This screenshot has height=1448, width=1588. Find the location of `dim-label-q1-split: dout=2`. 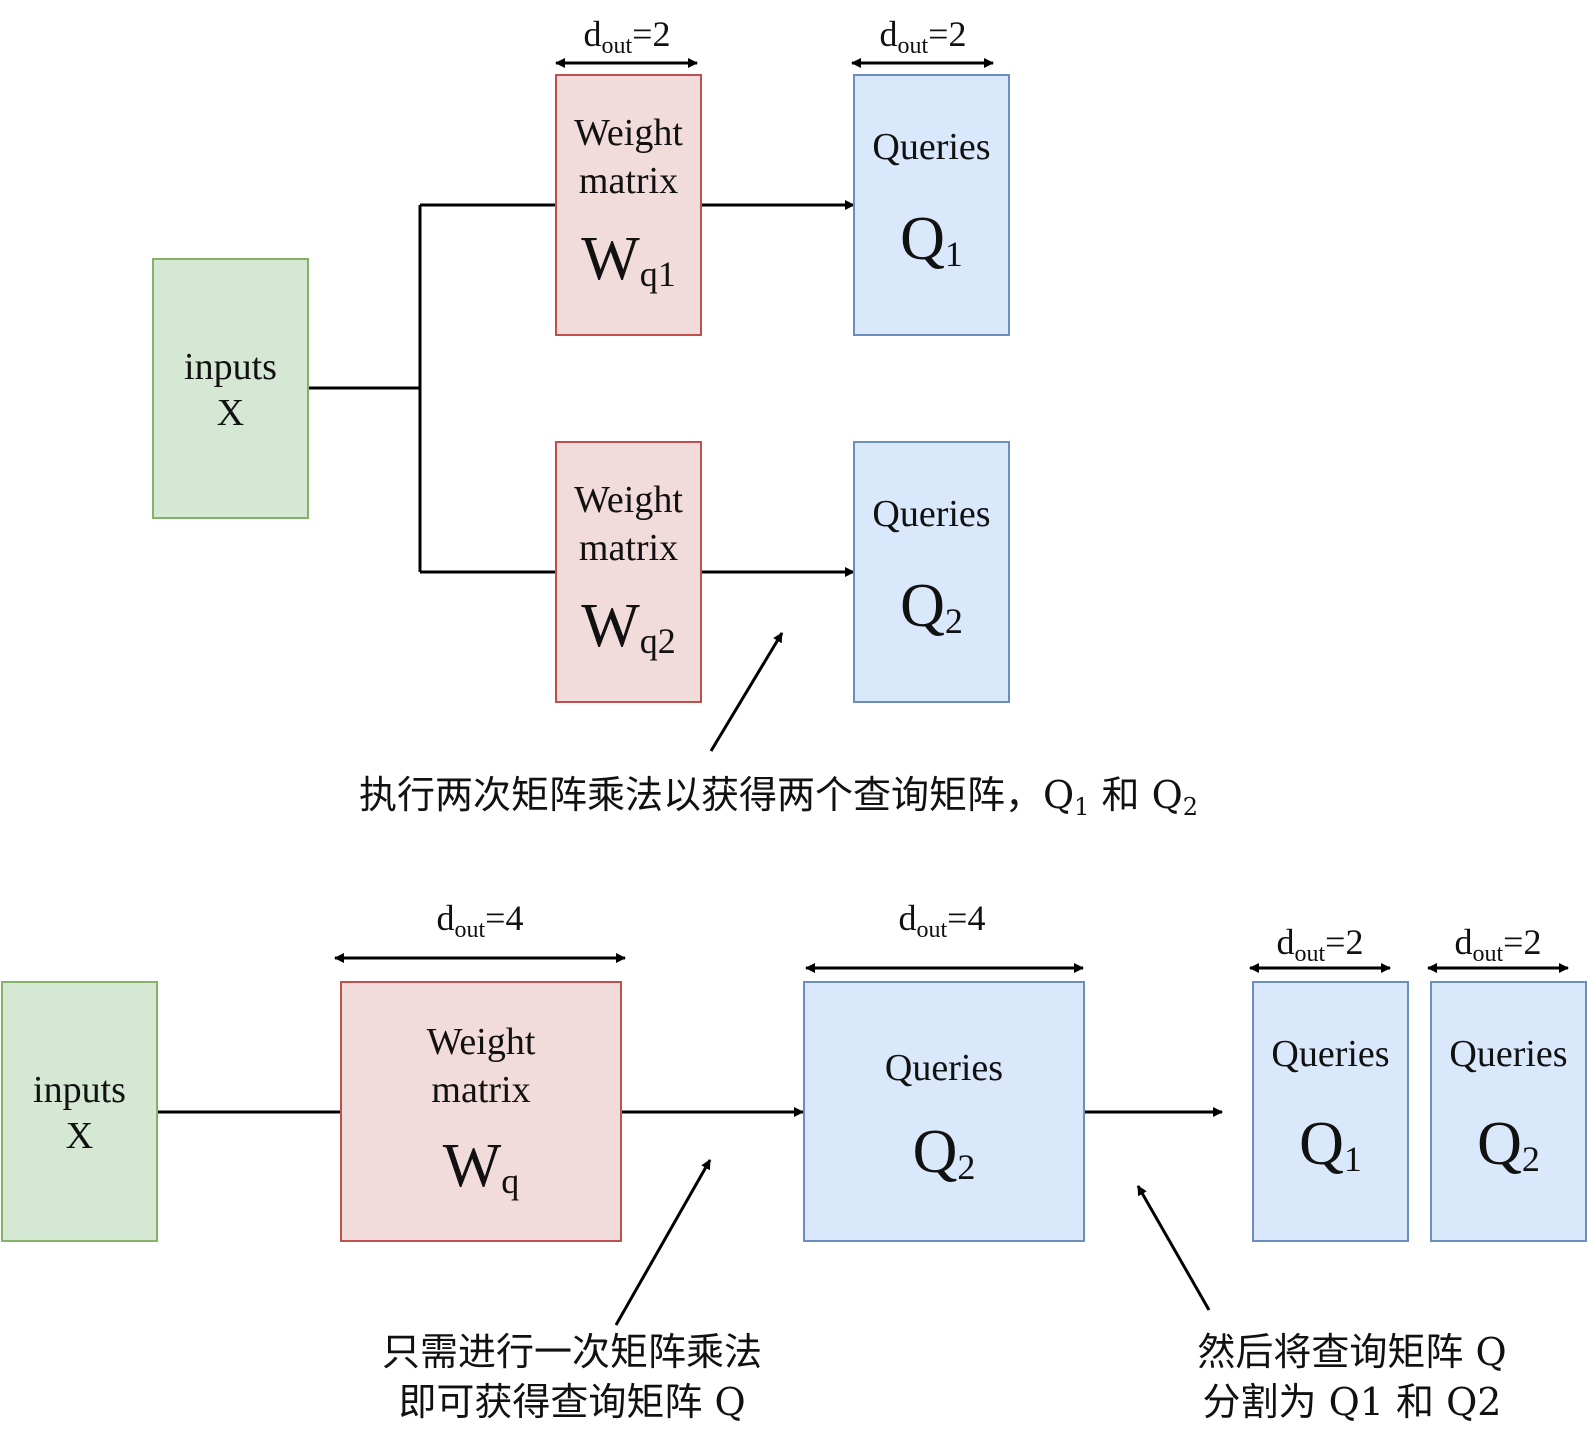

dim-label-q1-split: dout=2 is located at coordinates (1320, 945).